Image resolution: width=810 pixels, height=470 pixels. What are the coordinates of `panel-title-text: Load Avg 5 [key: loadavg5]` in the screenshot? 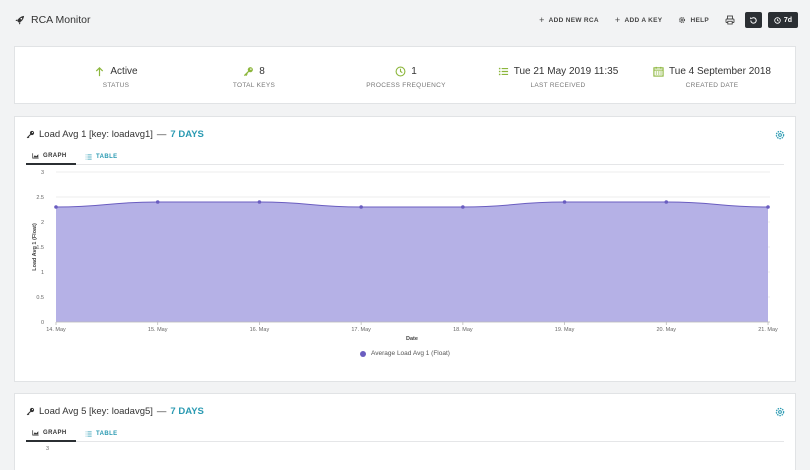 It's located at (96, 411).